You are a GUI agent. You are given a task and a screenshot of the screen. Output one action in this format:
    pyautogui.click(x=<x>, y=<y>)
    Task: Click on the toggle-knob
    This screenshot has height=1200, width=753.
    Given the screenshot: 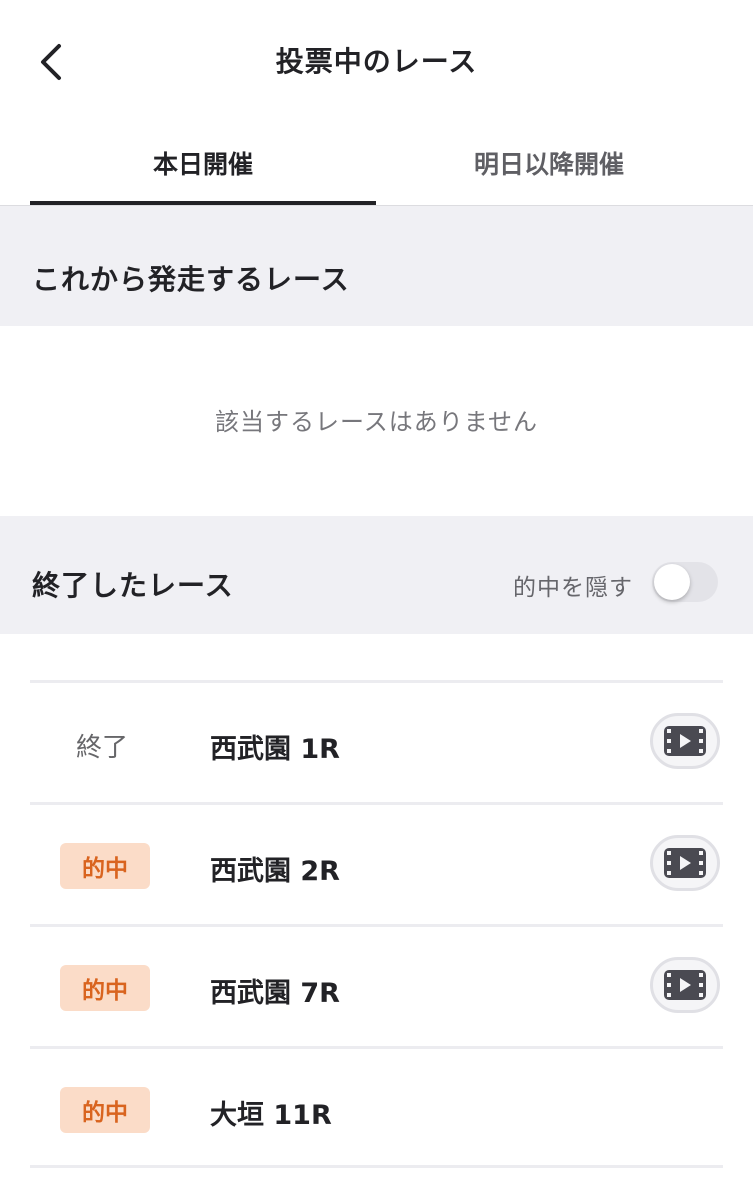 What is the action you would take?
    pyautogui.click(x=672, y=582)
    